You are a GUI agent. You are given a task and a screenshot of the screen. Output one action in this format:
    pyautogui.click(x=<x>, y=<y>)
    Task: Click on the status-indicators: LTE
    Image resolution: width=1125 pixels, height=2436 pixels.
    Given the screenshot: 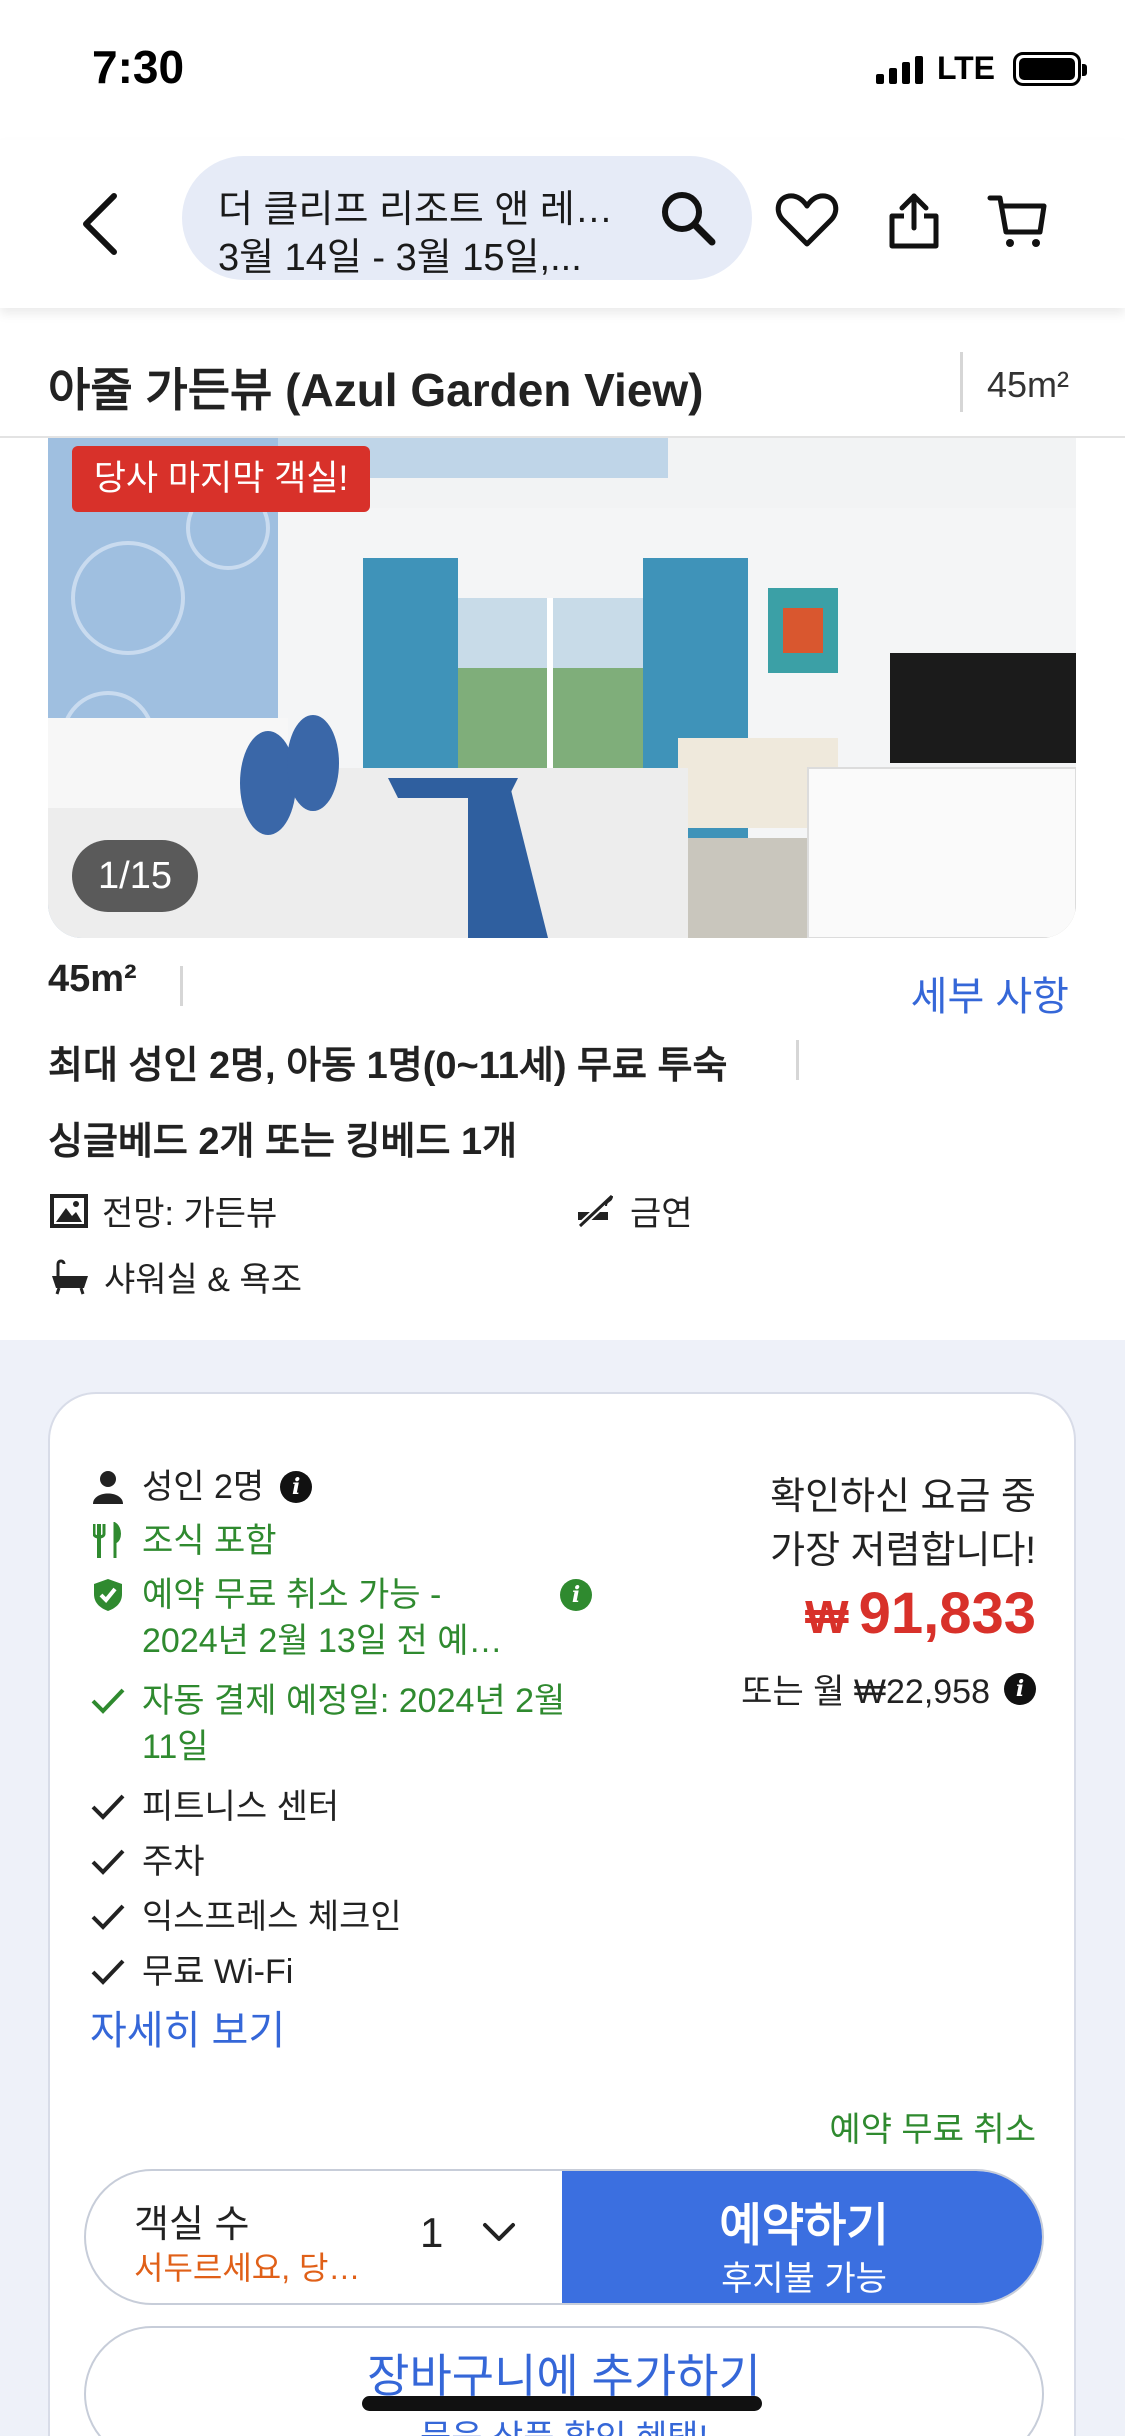 What is the action you would take?
    pyautogui.click(x=981, y=68)
    